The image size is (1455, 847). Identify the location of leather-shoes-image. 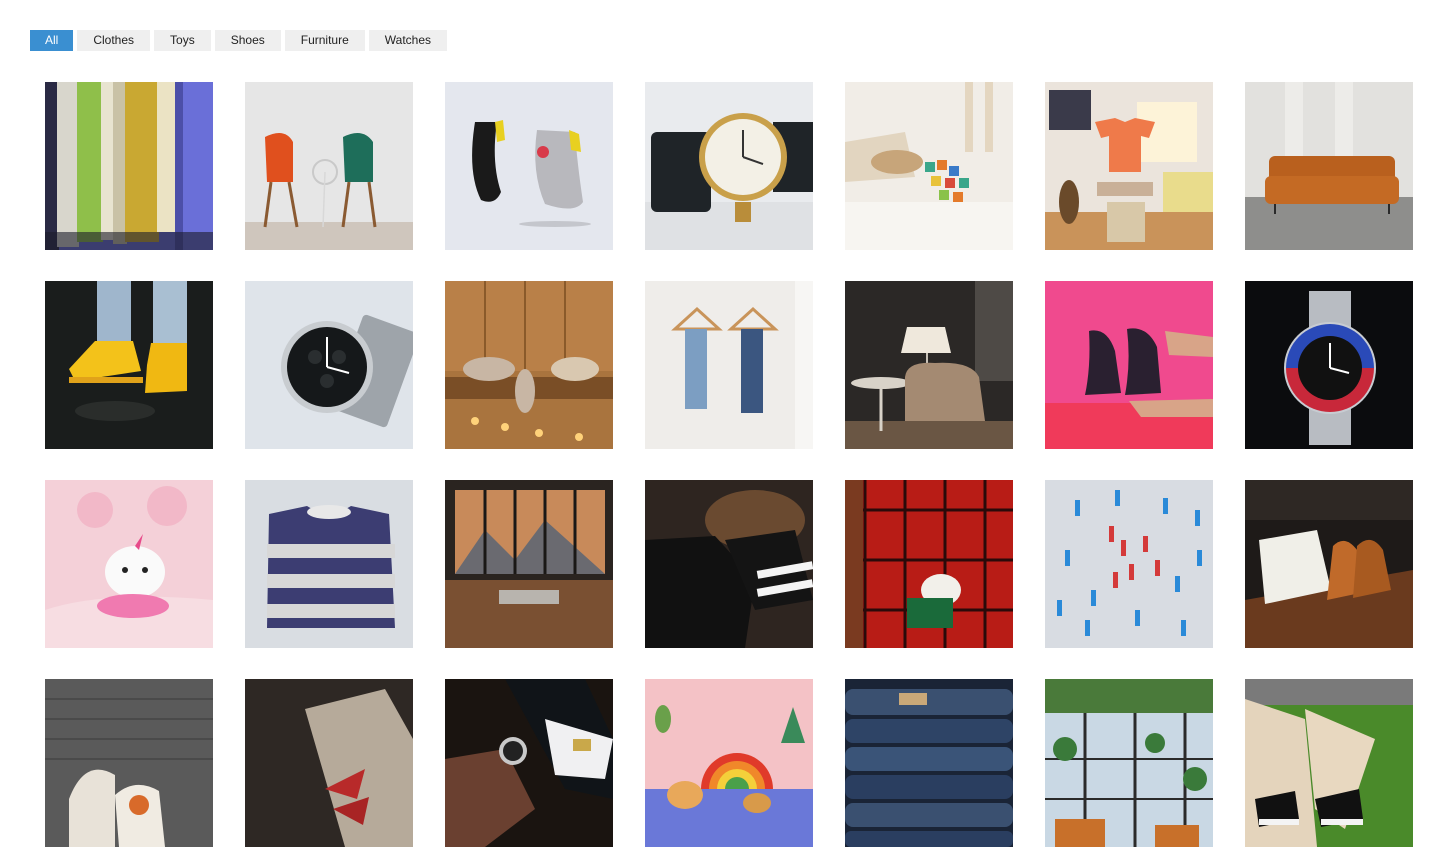
(1329, 564).